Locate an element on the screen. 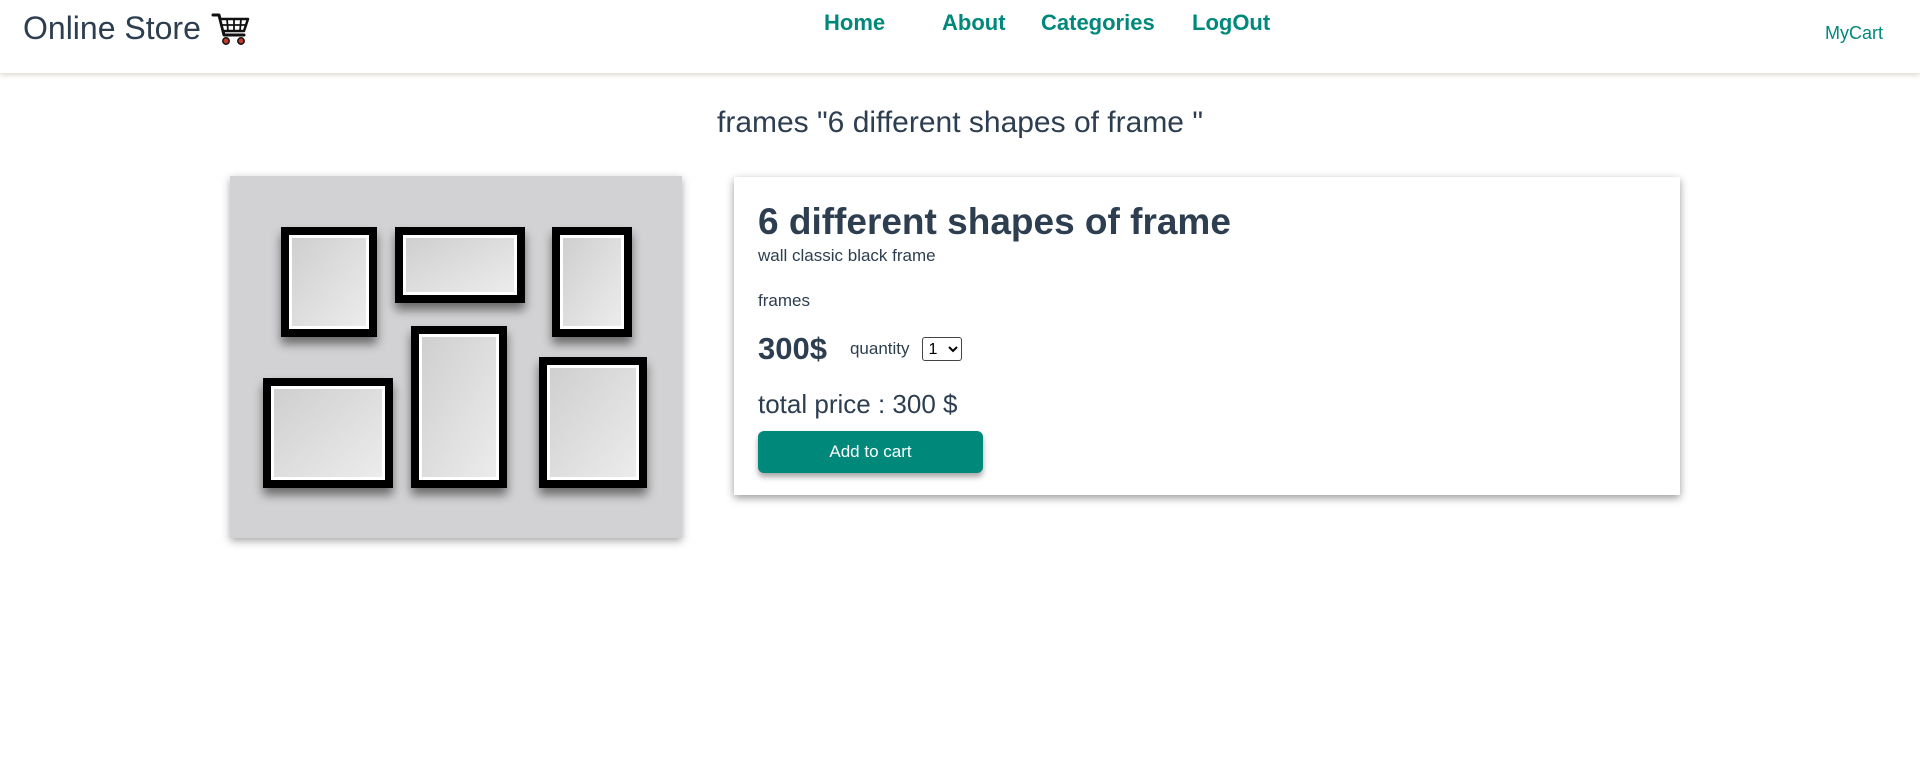 The width and height of the screenshot is (1920, 769). brand-logo: Online Store is located at coordinates (137, 28).